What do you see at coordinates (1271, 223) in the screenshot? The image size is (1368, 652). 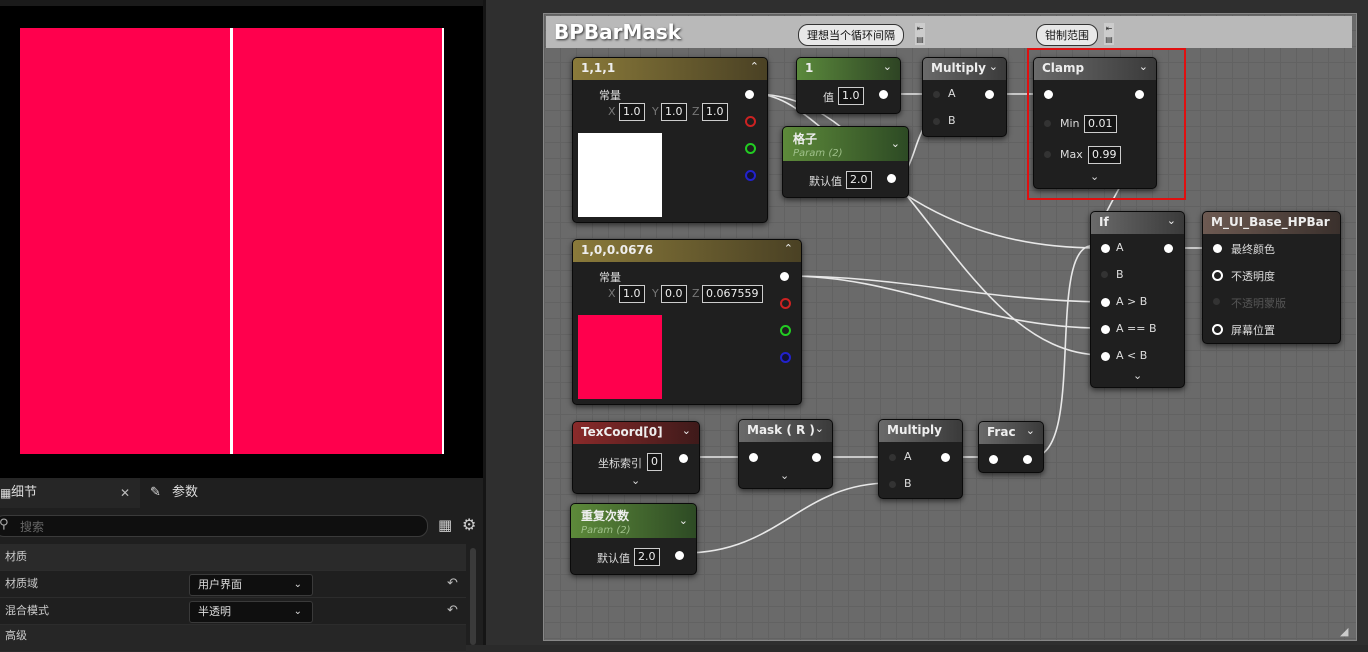 I see `node-header: M_UI_Base_HPBar` at bounding box center [1271, 223].